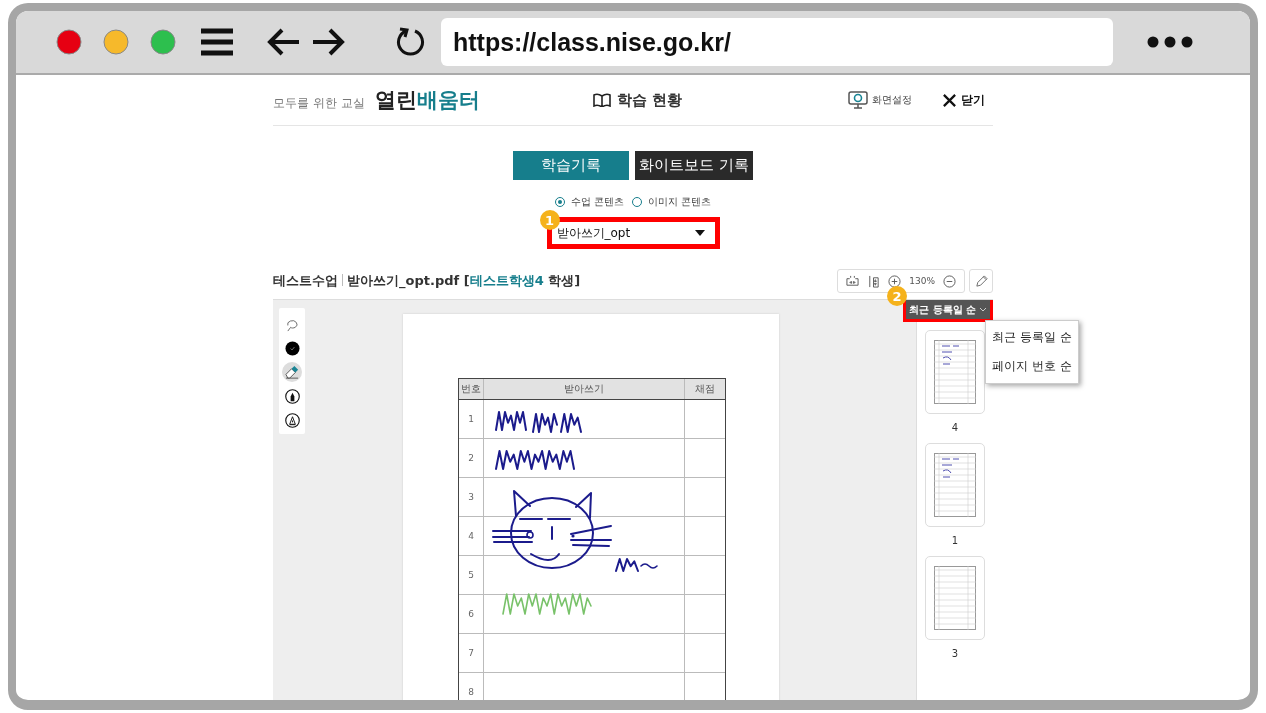 The width and height of the screenshot is (1266, 713). Describe the element at coordinates (411, 42) in the screenshot. I see `reload-icon` at that location.